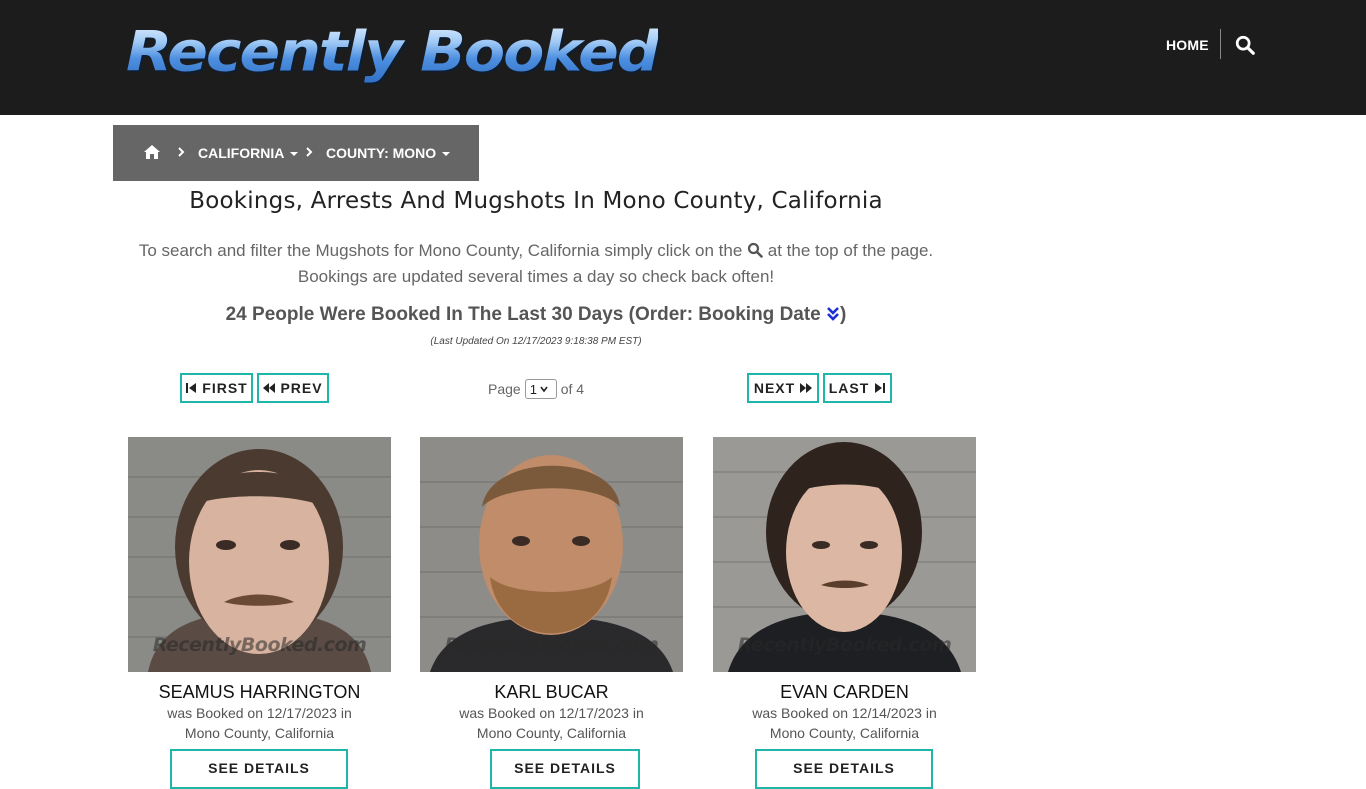 The width and height of the screenshot is (1366, 789). I want to click on person-name: EVAN CARDEN, so click(844, 692).